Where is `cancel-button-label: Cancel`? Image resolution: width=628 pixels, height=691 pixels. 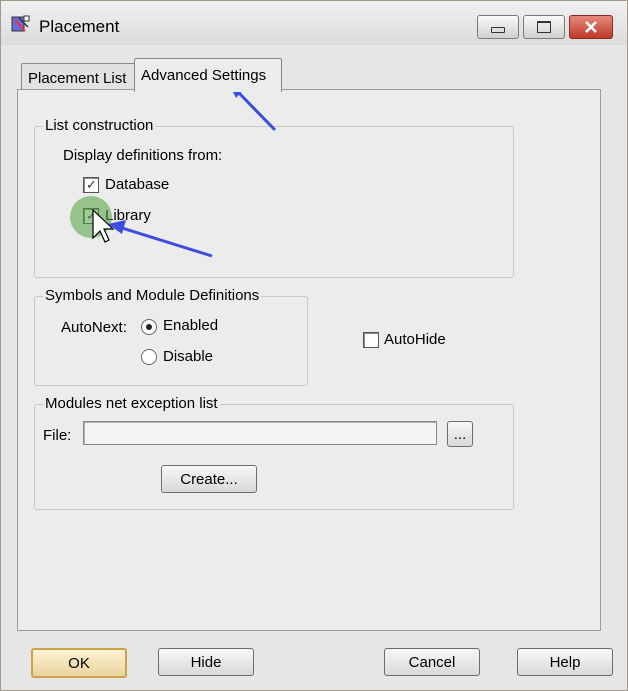
cancel-button-label: Cancel is located at coordinates (432, 662).